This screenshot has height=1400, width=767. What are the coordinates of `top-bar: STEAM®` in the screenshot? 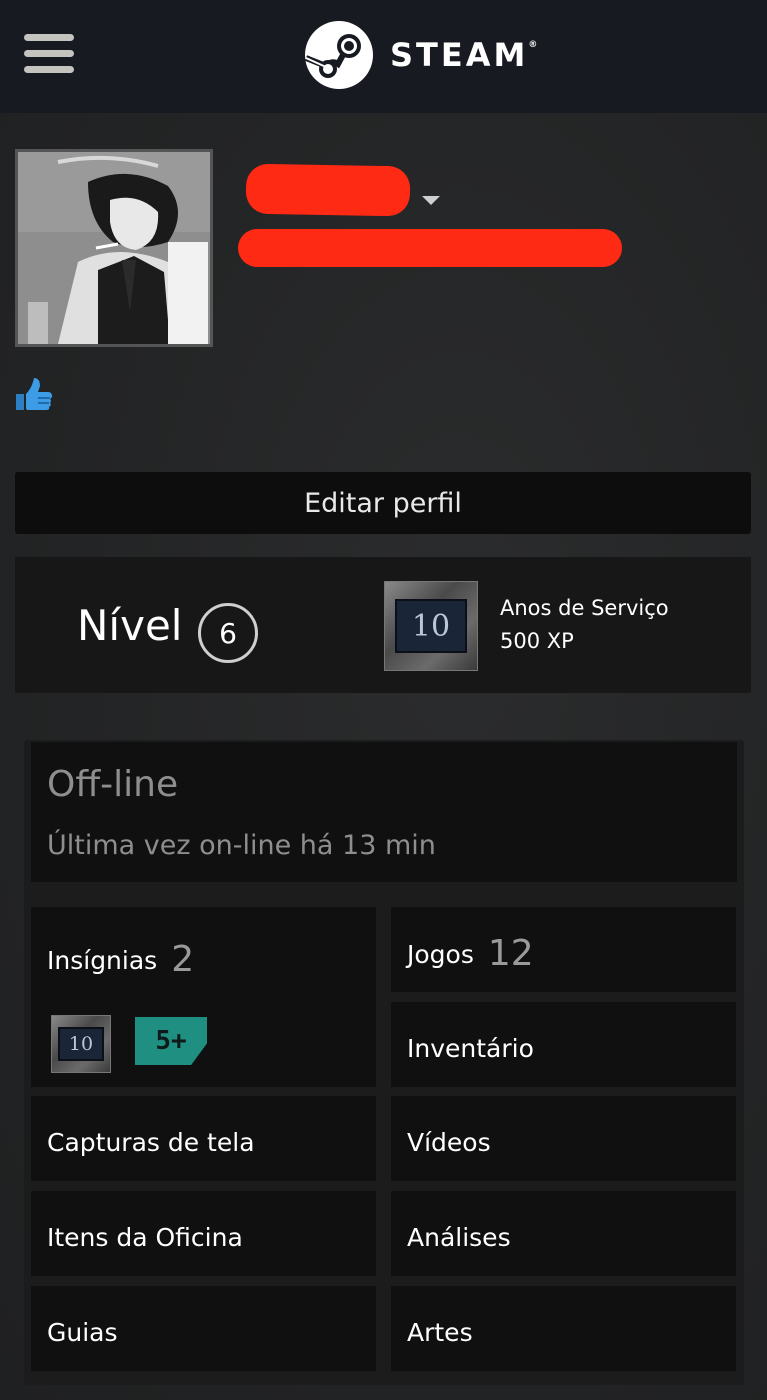 It's located at (383, 56).